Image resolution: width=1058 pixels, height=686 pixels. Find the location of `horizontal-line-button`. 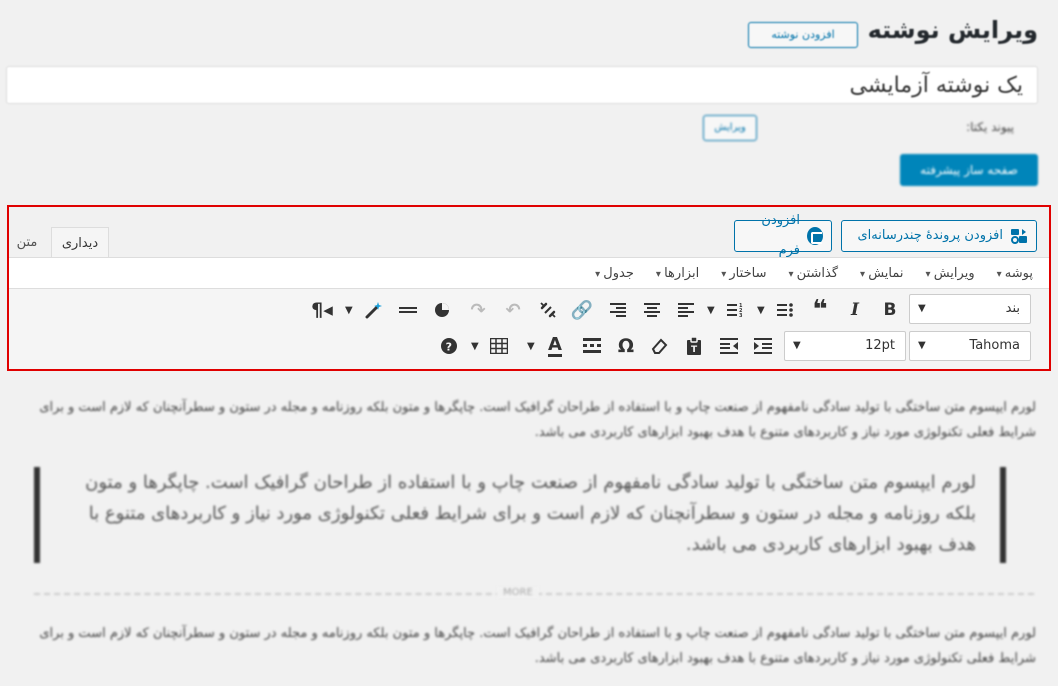

horizontal-line-button is located at coordinates (408, 310).